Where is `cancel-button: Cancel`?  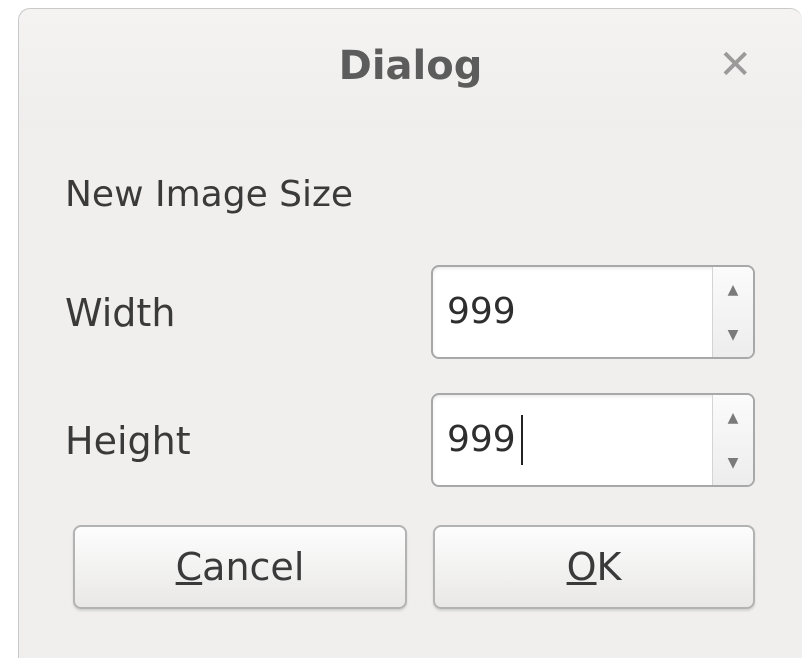
cancel-button: Cancel is located at coordinates (240, 567).